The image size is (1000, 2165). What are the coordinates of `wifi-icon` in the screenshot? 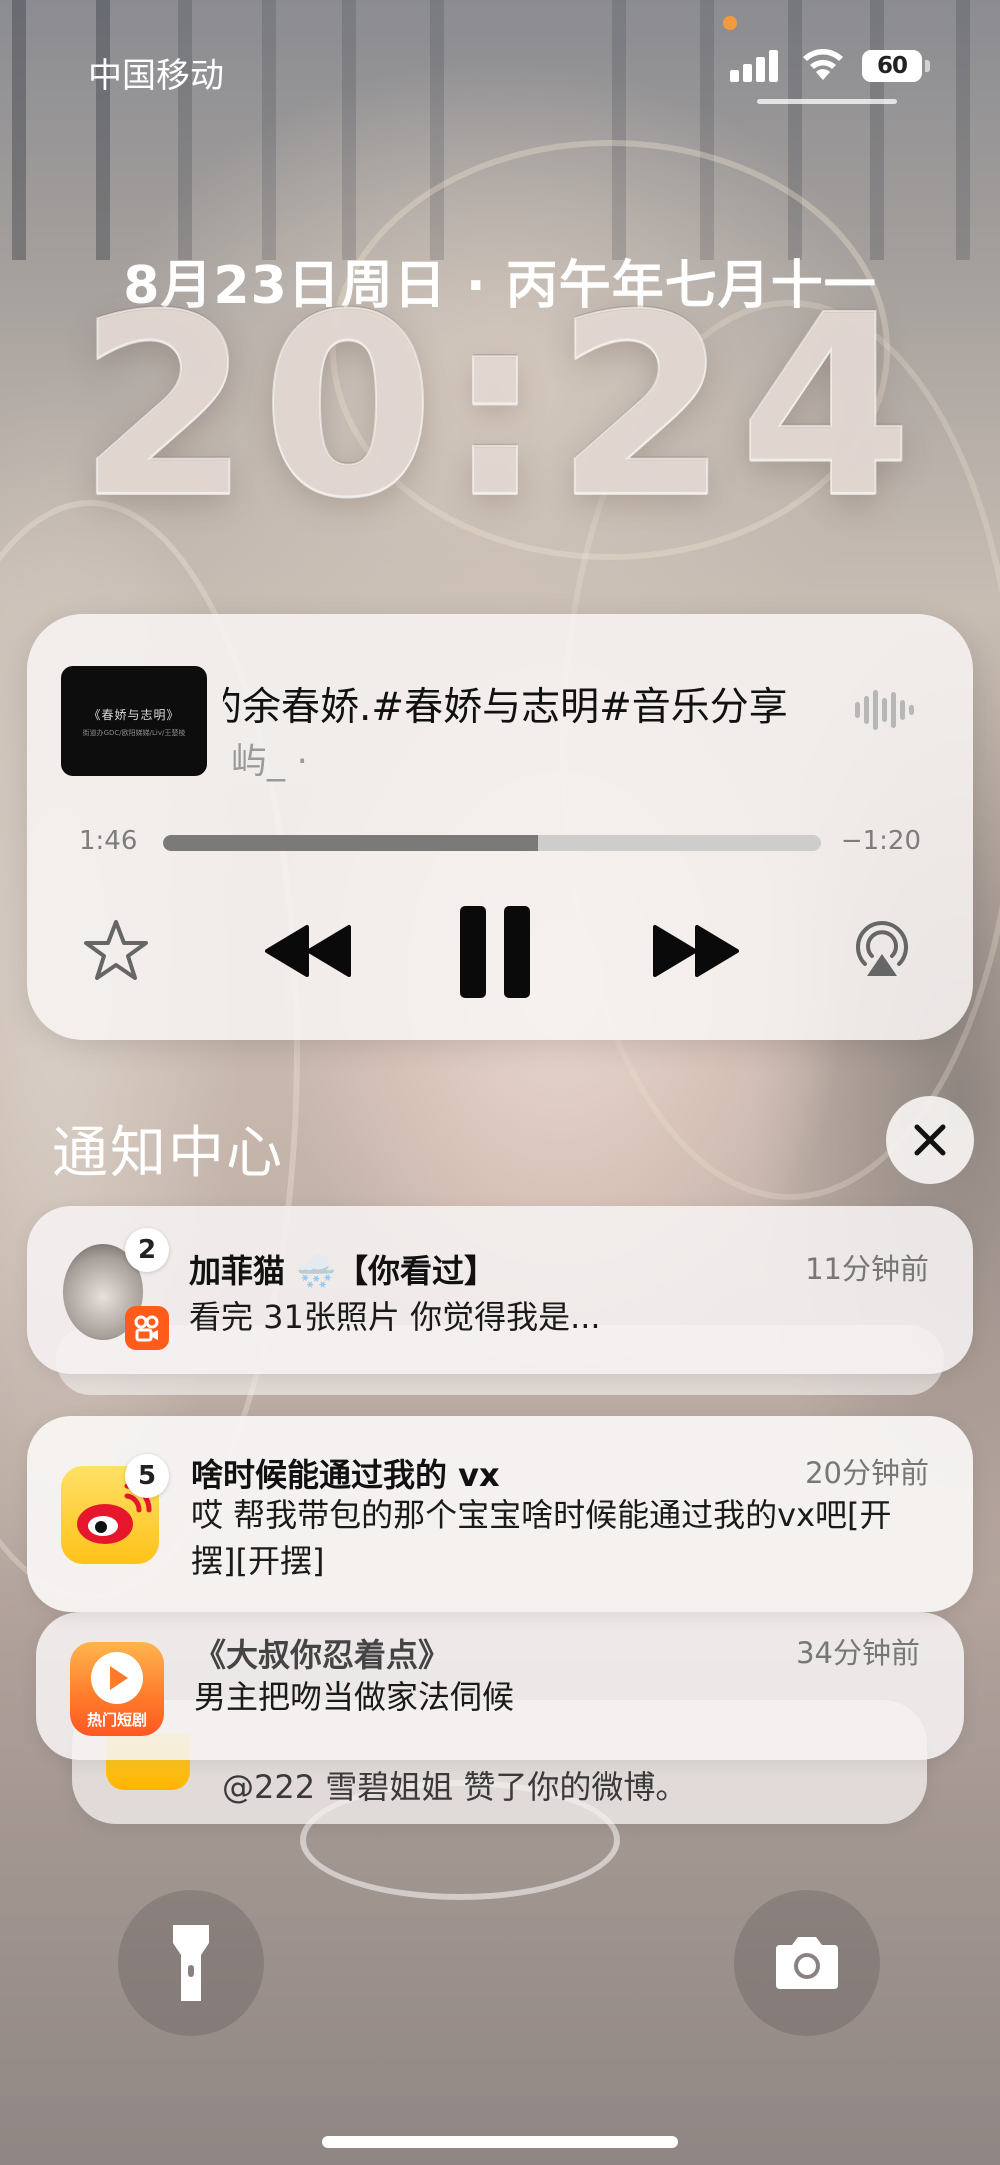 It's located at (823, 64).